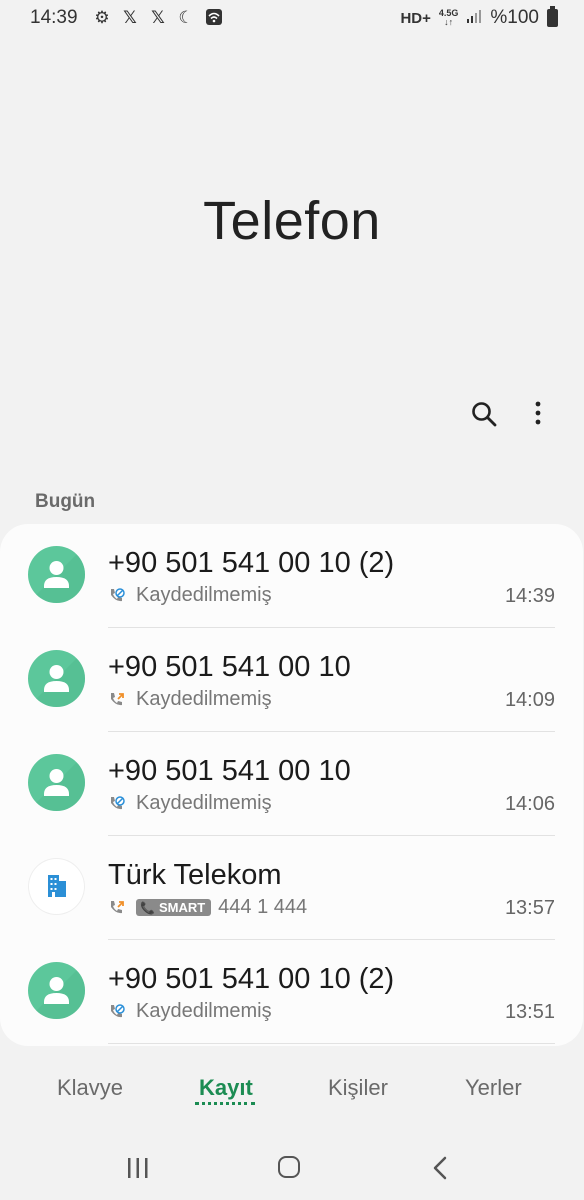 This screenshot has height=1200, width=584. I want to click on call-log-item: Türk Telekom 📞 SMART 444 1 444 13:57, so click(291, 888).